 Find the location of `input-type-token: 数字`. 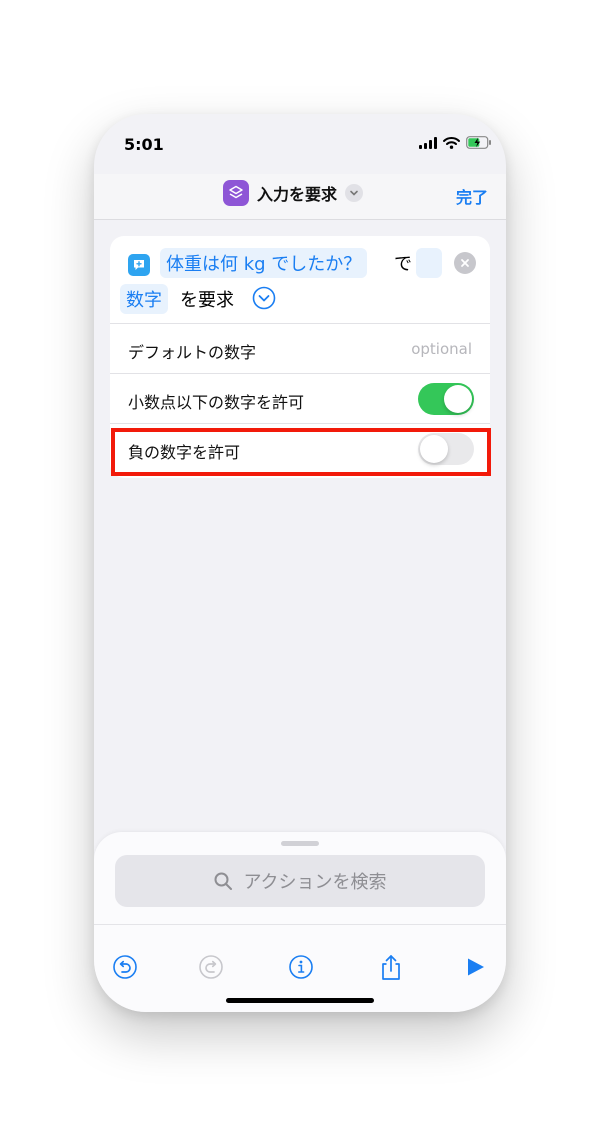

input-type-token: 数字 is located at coordinates (144, 299).